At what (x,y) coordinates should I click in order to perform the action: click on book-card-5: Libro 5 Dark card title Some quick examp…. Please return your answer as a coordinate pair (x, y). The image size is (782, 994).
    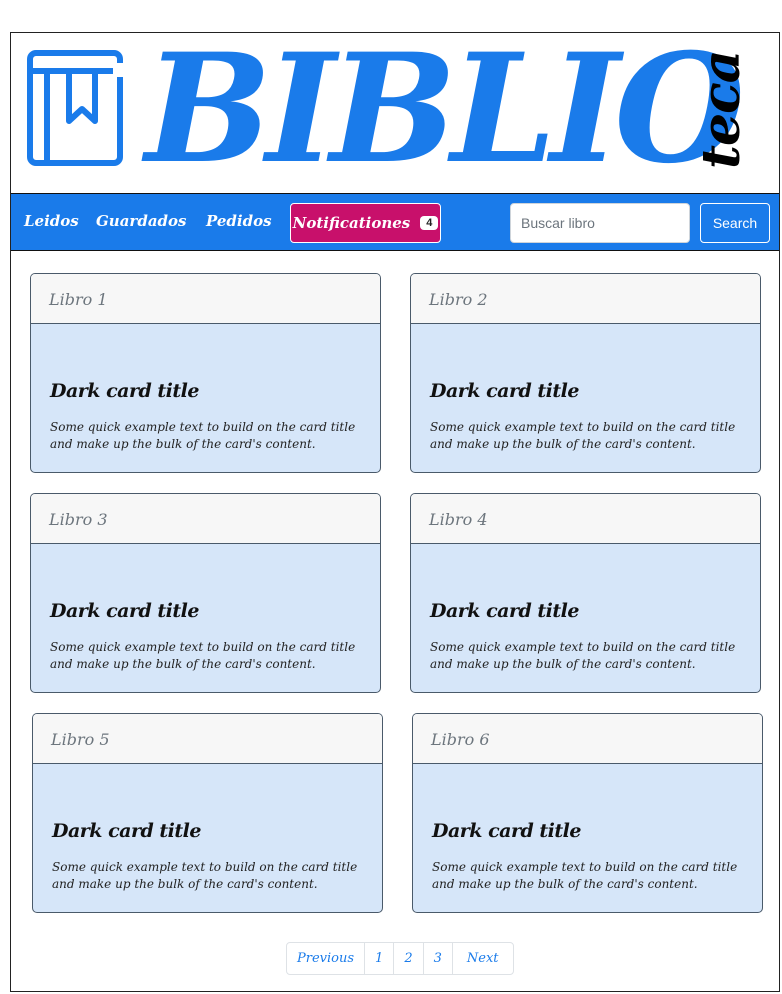
    Looking at the image, I should click on (207, 813).